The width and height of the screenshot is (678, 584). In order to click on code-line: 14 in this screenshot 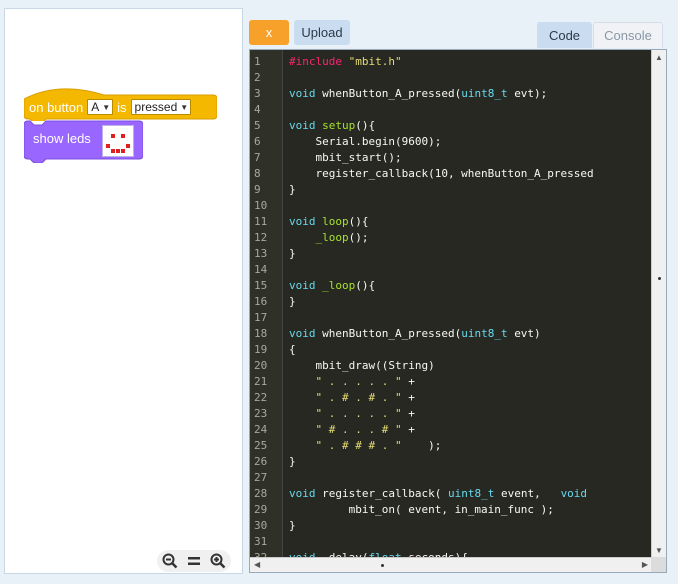, I will do `click(451, 270)`.